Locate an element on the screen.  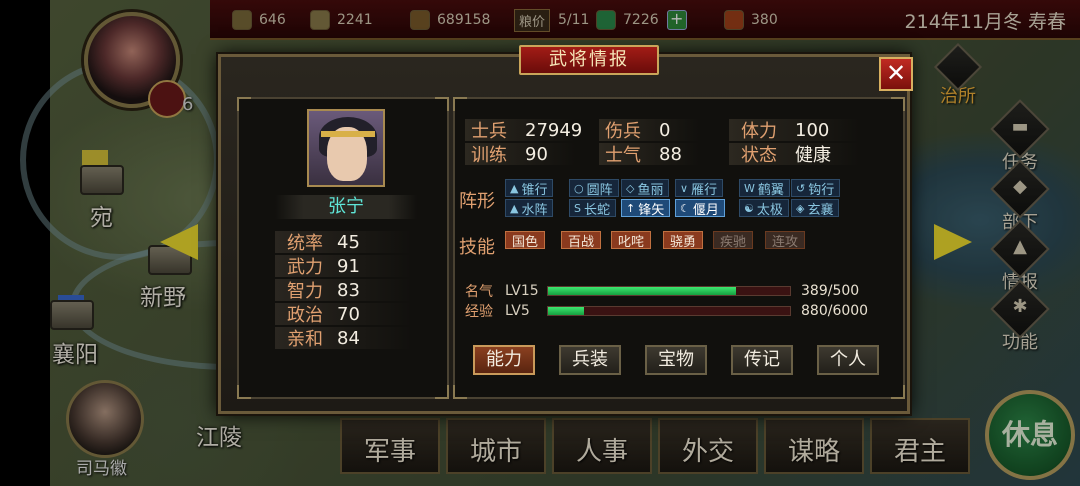
formation-chip: S 长蛇 is located at coordinates (592, 208).